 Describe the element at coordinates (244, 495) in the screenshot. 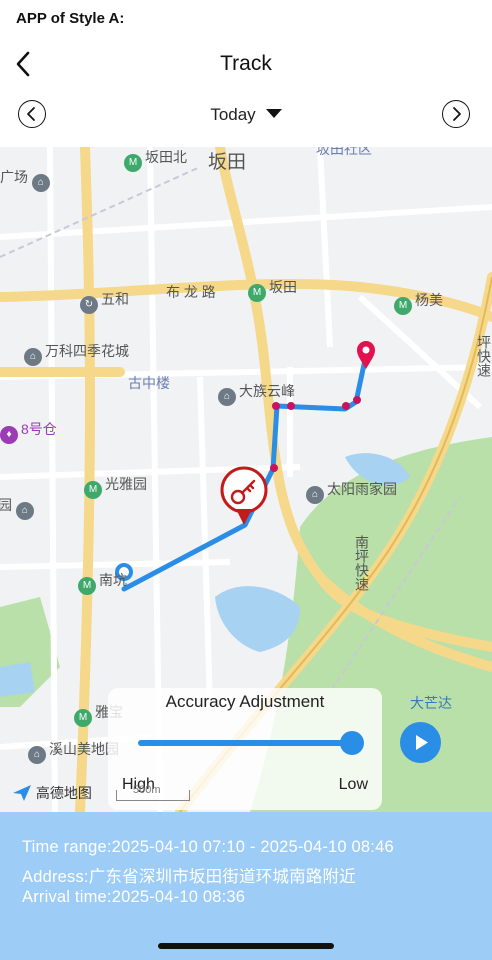

I see `device-key-pin-icon` at that location.